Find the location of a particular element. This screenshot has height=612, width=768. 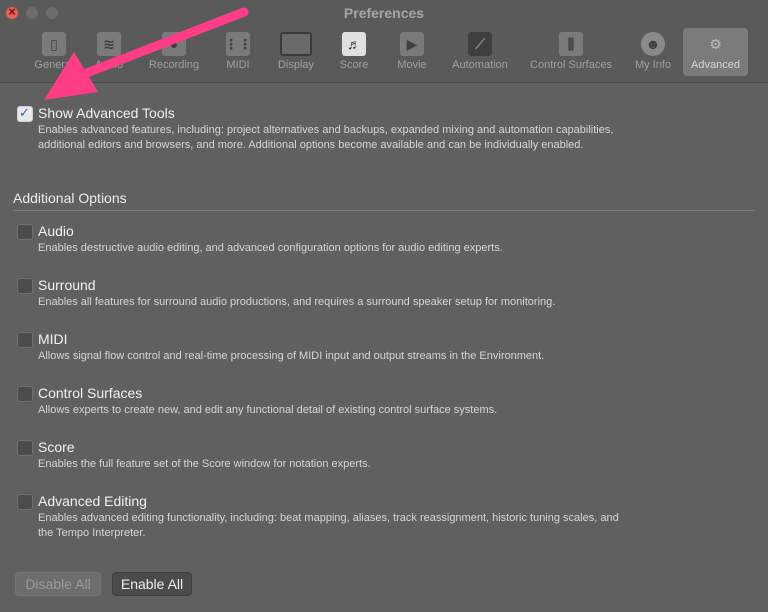

advanced-editing-checkbox is located at coordinates (25, 502).